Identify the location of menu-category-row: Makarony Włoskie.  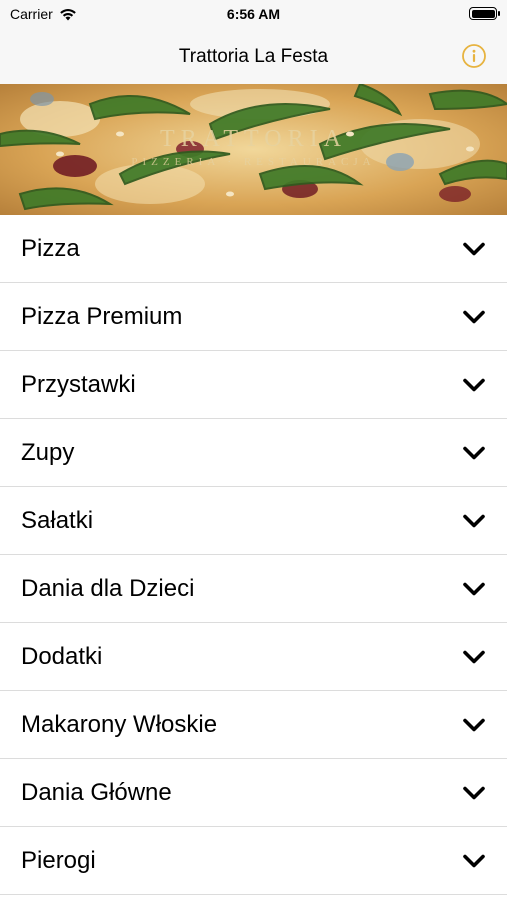
(253, 725).